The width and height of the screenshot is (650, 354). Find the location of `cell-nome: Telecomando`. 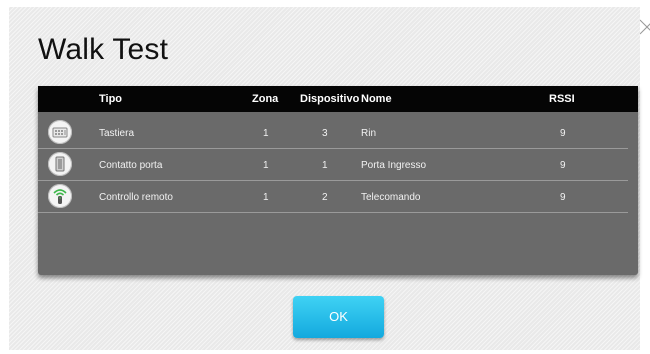

cell-nome: Telecomando is located at coordinates (391, 197).